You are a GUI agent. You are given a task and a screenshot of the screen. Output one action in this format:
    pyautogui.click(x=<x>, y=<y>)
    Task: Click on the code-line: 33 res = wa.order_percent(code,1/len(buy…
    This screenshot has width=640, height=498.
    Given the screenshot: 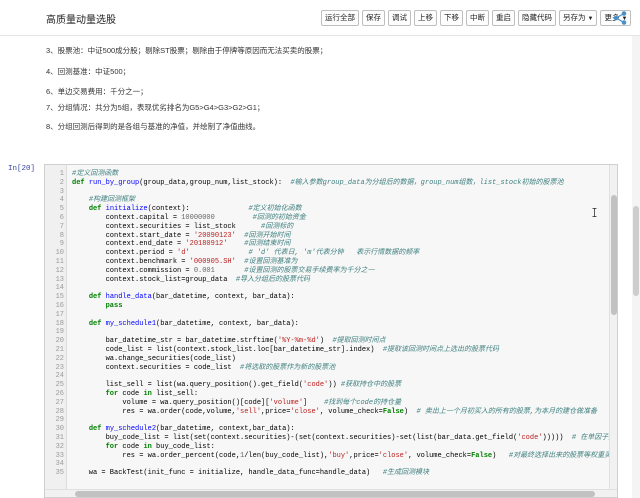 What is the action you would take?
    pyautogui.click(x=331, y=456)
    